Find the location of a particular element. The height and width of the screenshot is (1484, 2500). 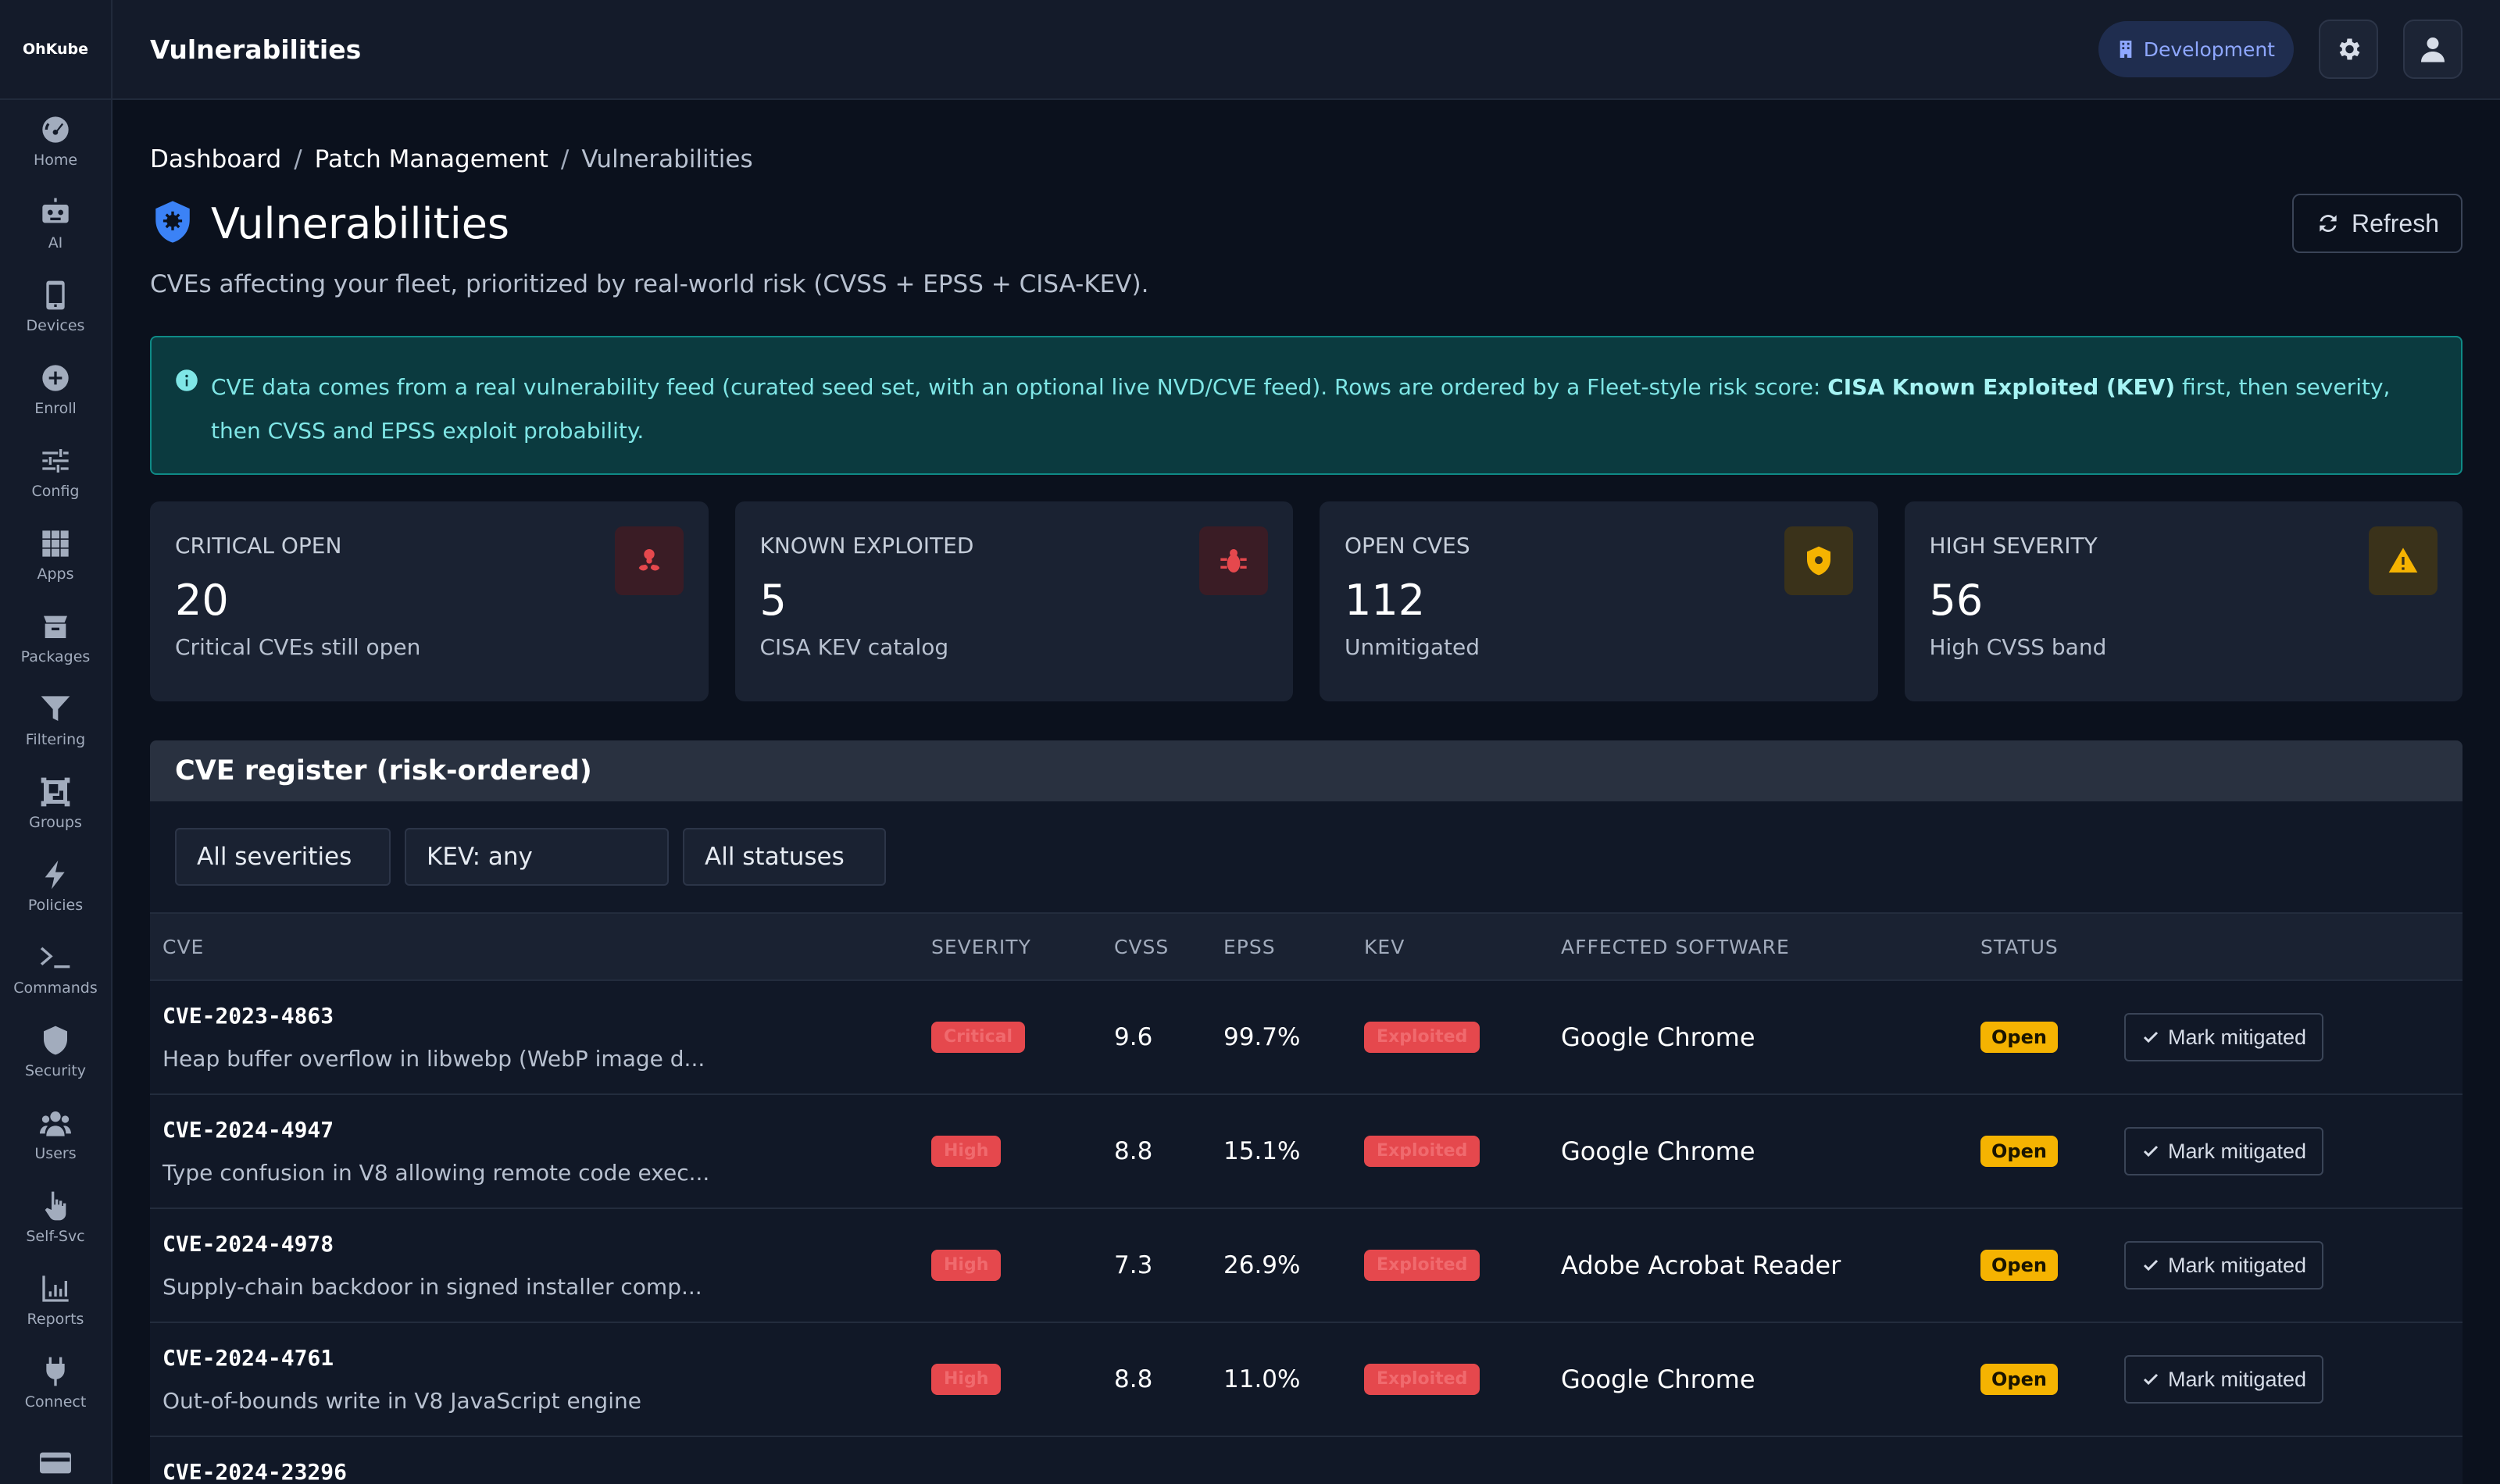

sidebar-item-groups: Groups is located at coordinates (56, 803).